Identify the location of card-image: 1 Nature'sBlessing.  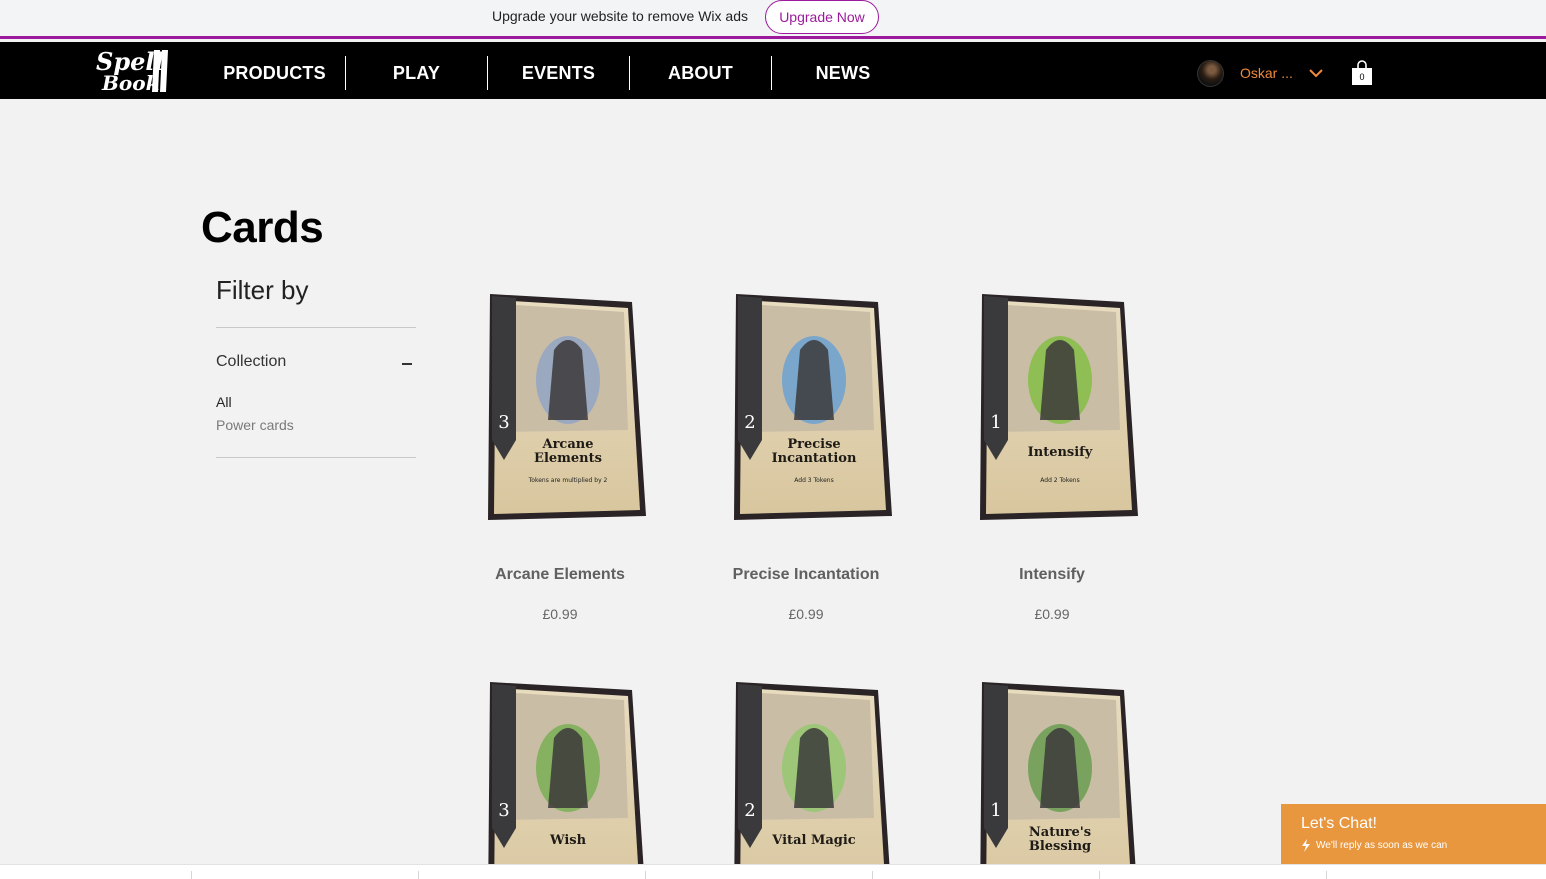
(1058, 780).